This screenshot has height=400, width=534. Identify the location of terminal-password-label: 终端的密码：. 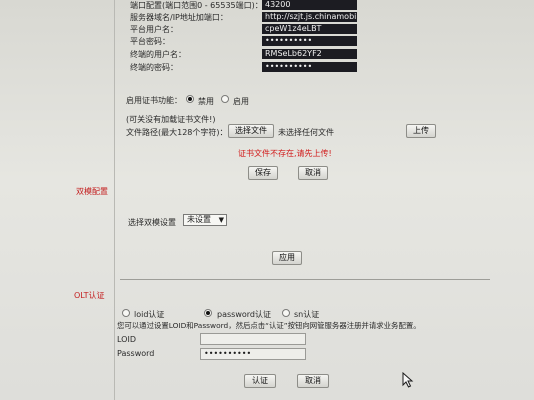
(154, 67).